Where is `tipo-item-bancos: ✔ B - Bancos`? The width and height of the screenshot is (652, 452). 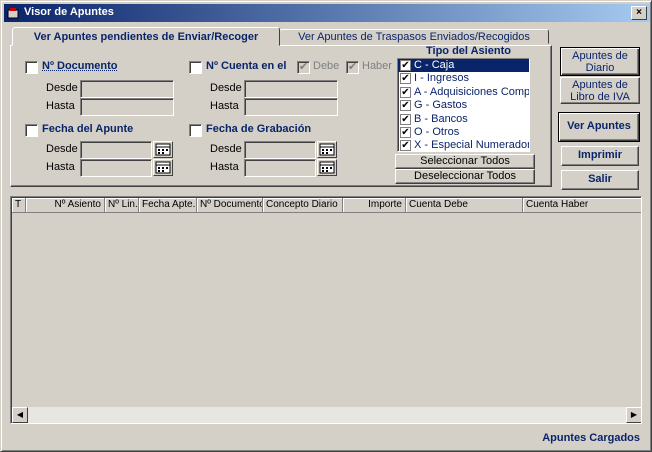
tipo-item-bancos: ✔ B - Bancos is located at coordinates (463, 119).